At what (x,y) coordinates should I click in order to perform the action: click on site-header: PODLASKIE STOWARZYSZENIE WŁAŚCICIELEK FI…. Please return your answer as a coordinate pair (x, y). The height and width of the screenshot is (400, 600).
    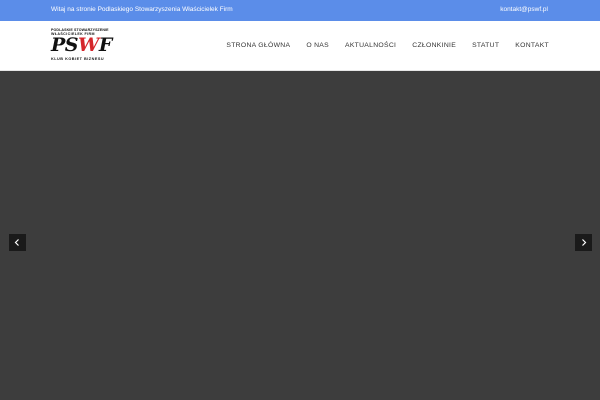
    Looking at the image, I should click on (300, 46).